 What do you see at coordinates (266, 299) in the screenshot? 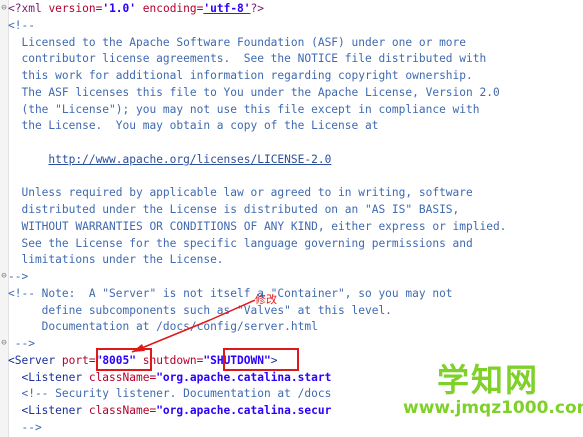
I see `annotation-label: 修改` at bounding box center [266, 299].